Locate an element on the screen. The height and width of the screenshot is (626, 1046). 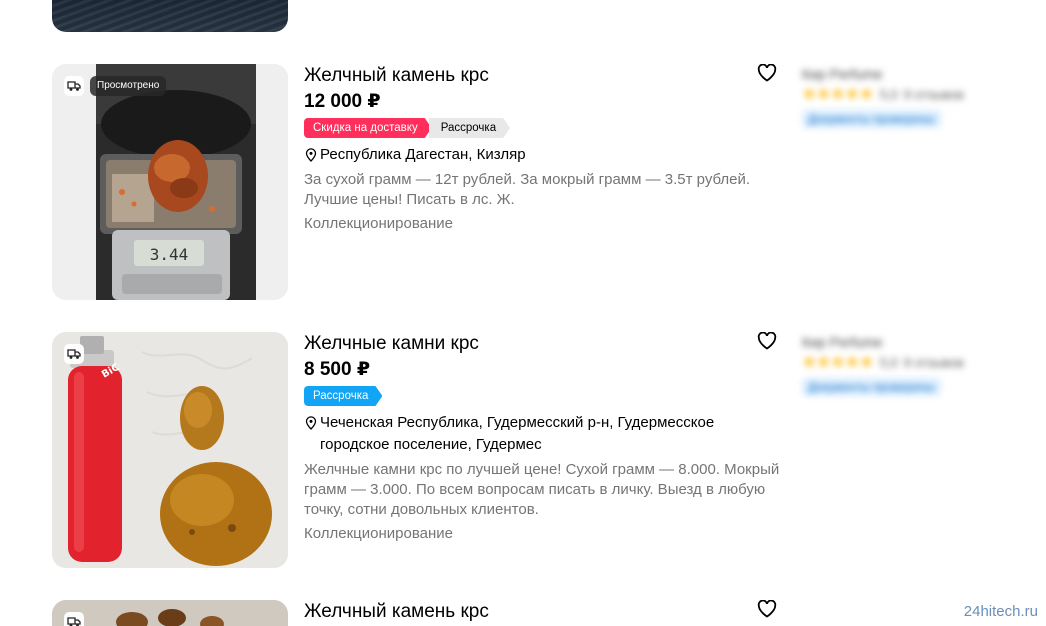
listing-photo is located at coordinates (170, 613).